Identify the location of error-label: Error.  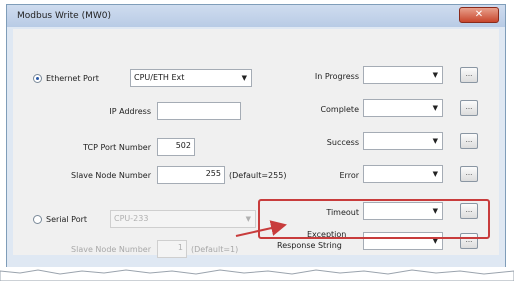
(349, 175).